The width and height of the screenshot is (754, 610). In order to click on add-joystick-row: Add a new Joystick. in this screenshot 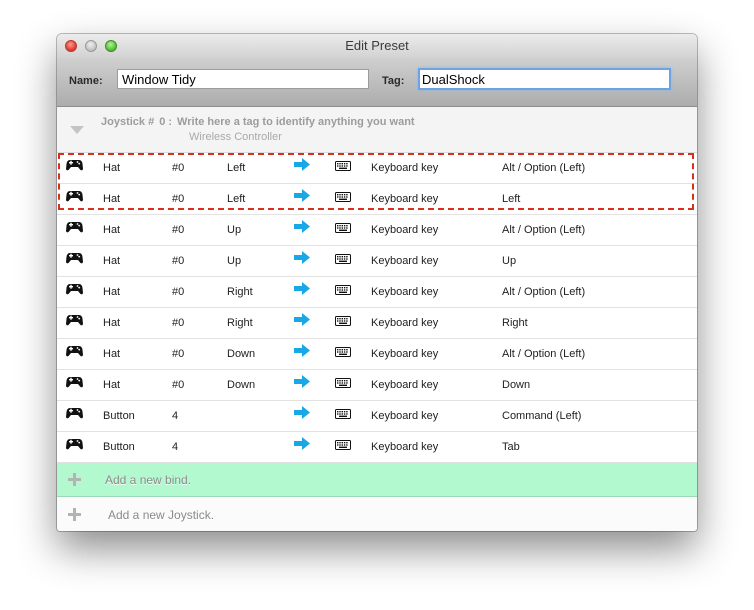, I will do `click(377, 514)`.